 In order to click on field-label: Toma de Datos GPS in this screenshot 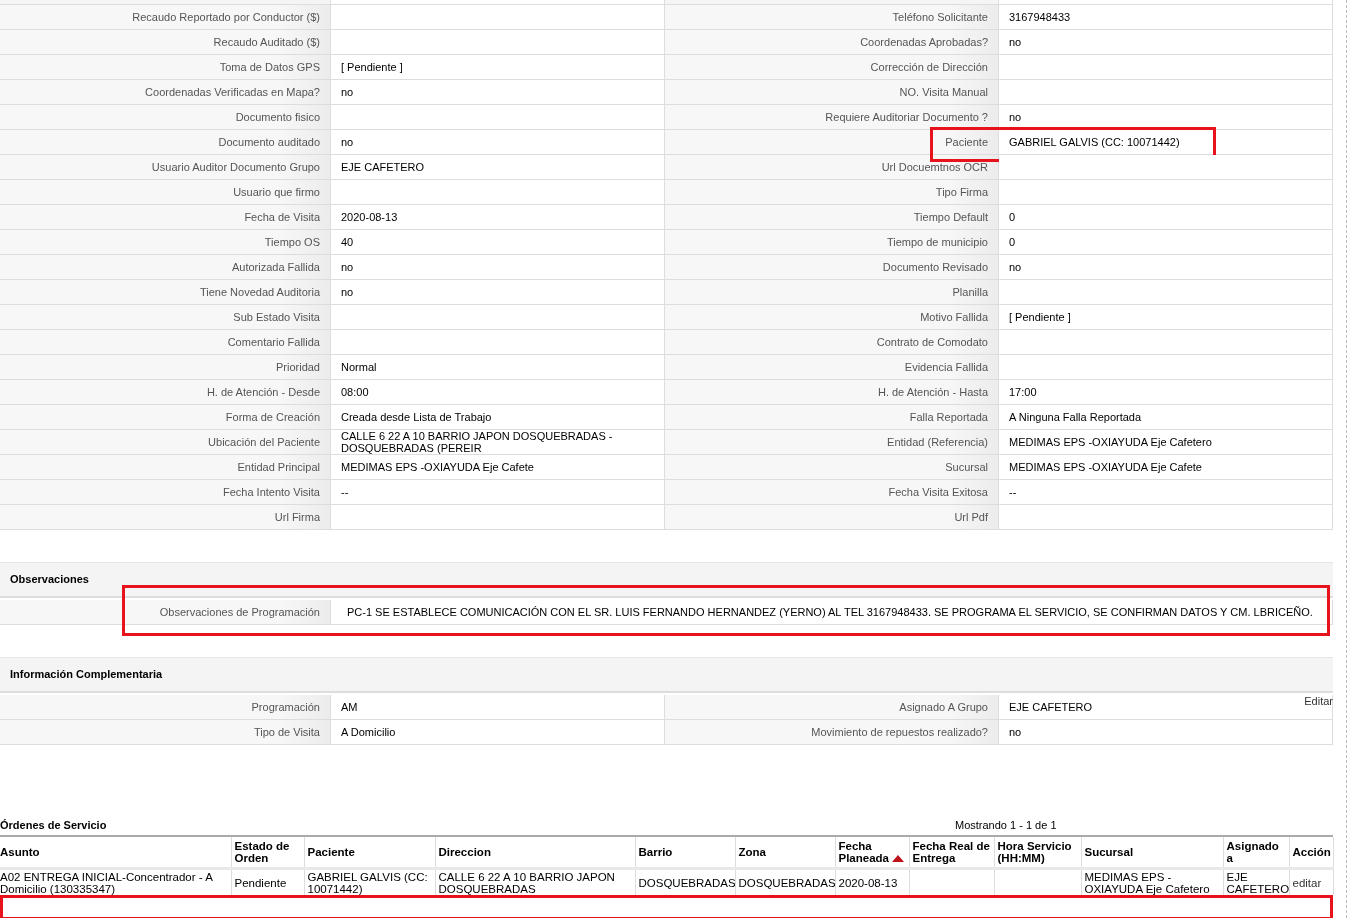, I will do `click(165, 67)`.